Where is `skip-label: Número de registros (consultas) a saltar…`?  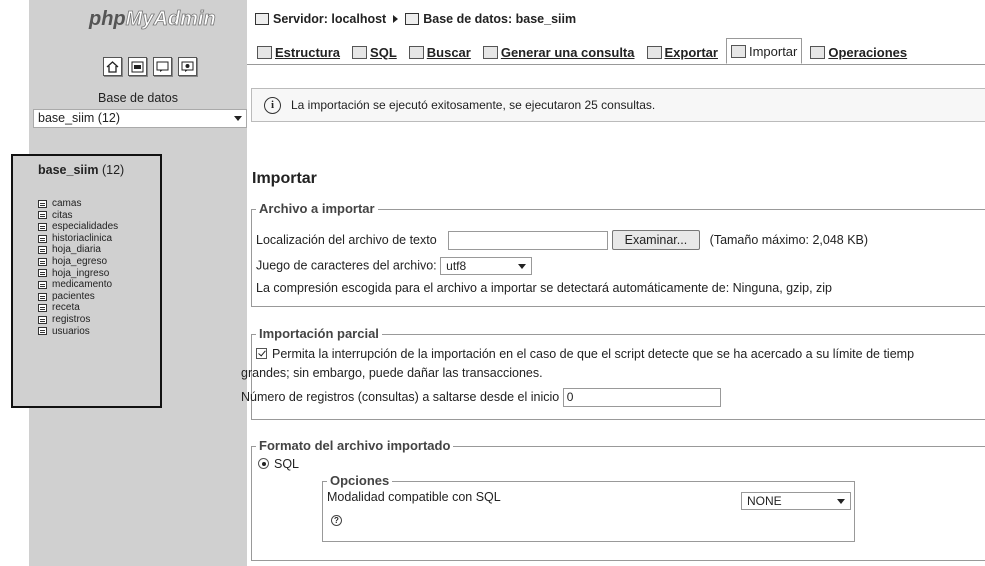
skip-label: Número de registros (consultas) a saltar… is located at coordinates (400, 396).